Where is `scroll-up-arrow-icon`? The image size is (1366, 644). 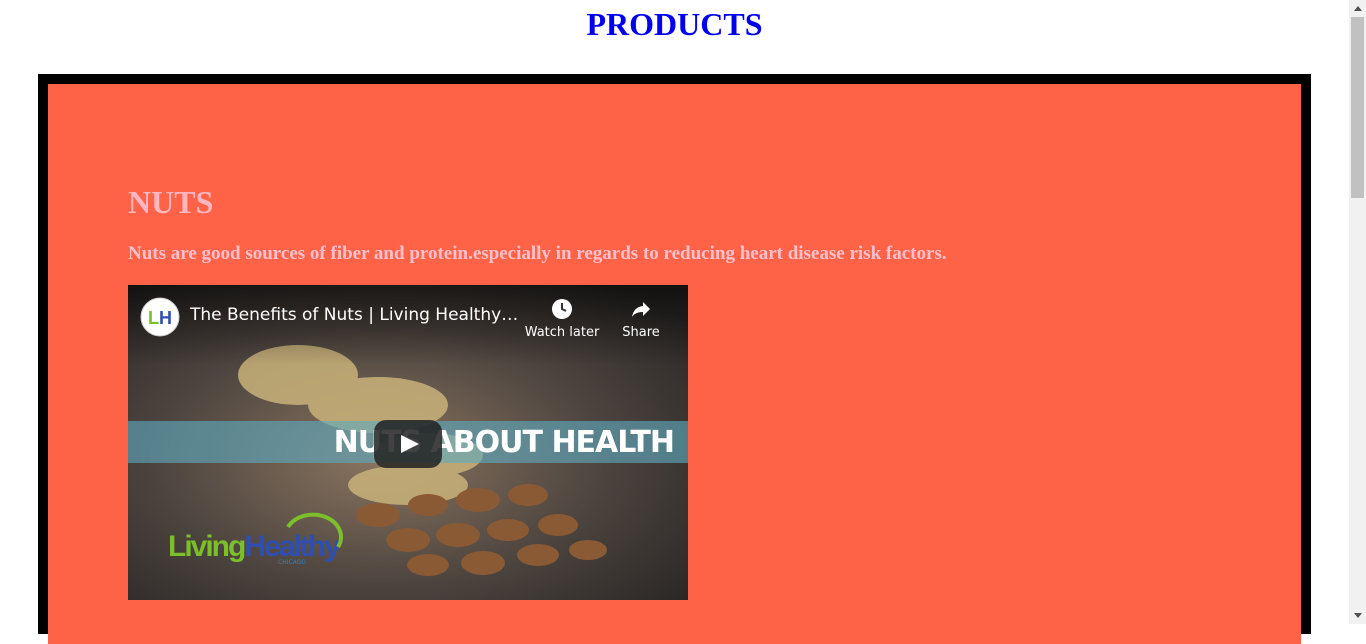 scroll-up-arrow-icon is located at coordinates (1357, 8).